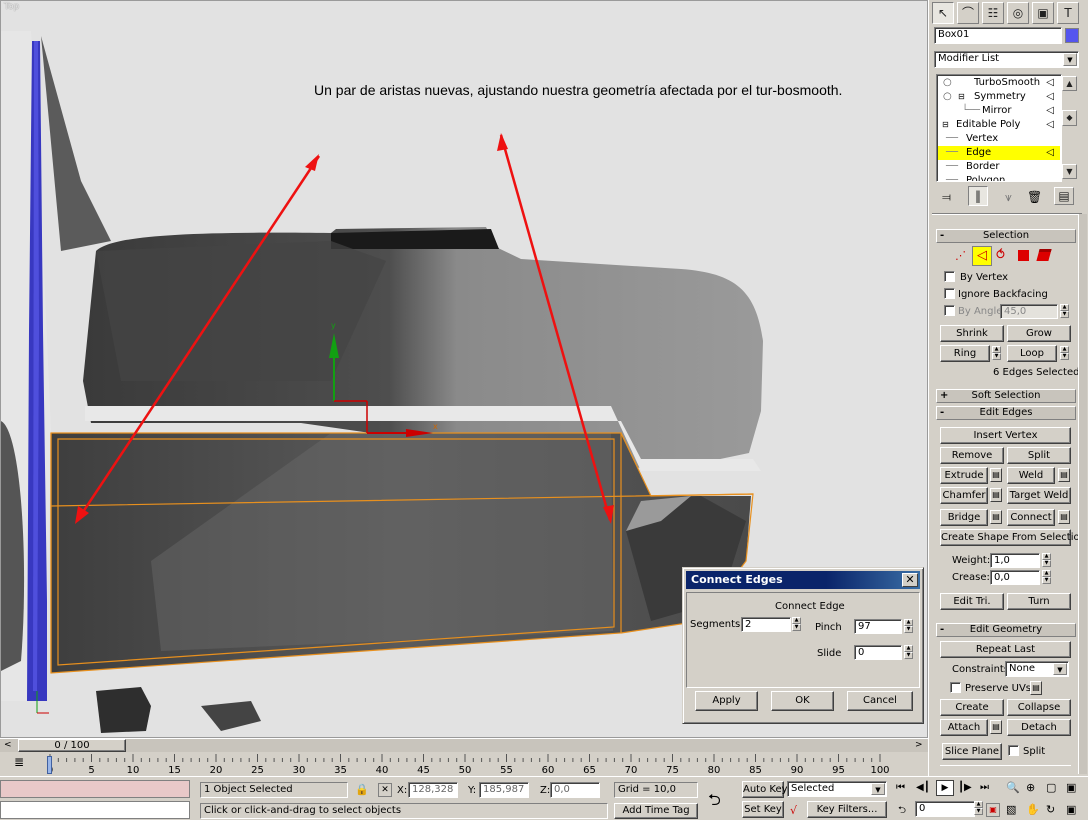 The height and width of the screenshot is (820, 1088). I want to click on time-next-icon: >, so click(919, 745).